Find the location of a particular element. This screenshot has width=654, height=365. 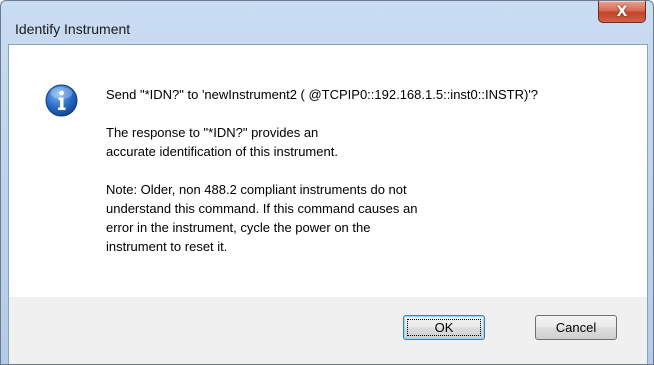

focus-rectangle is located at coordinates (444, 327).